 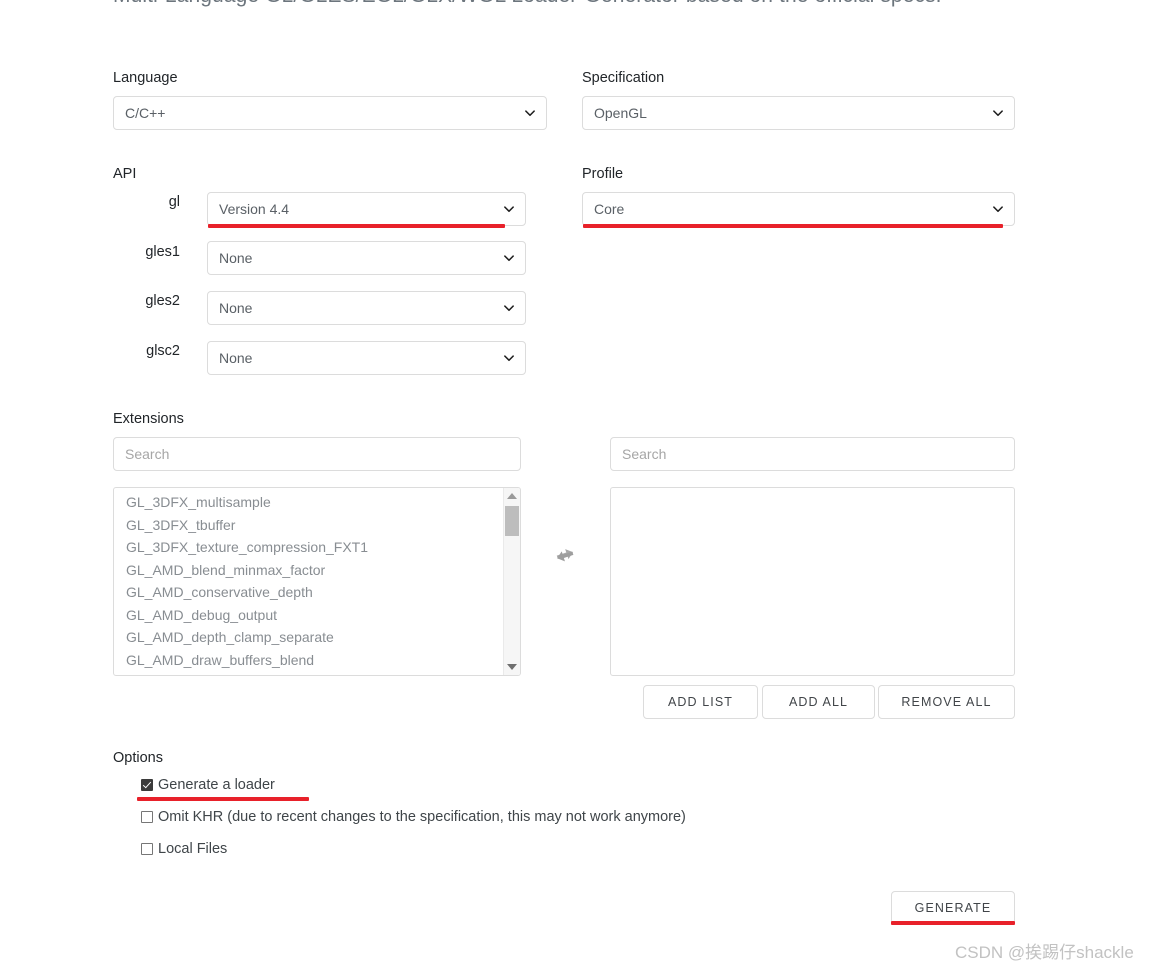 What do you see at coordinates (953, 923) in the screenshot?
I see `annotation-underline-generate` at bounding box center [953, 923].